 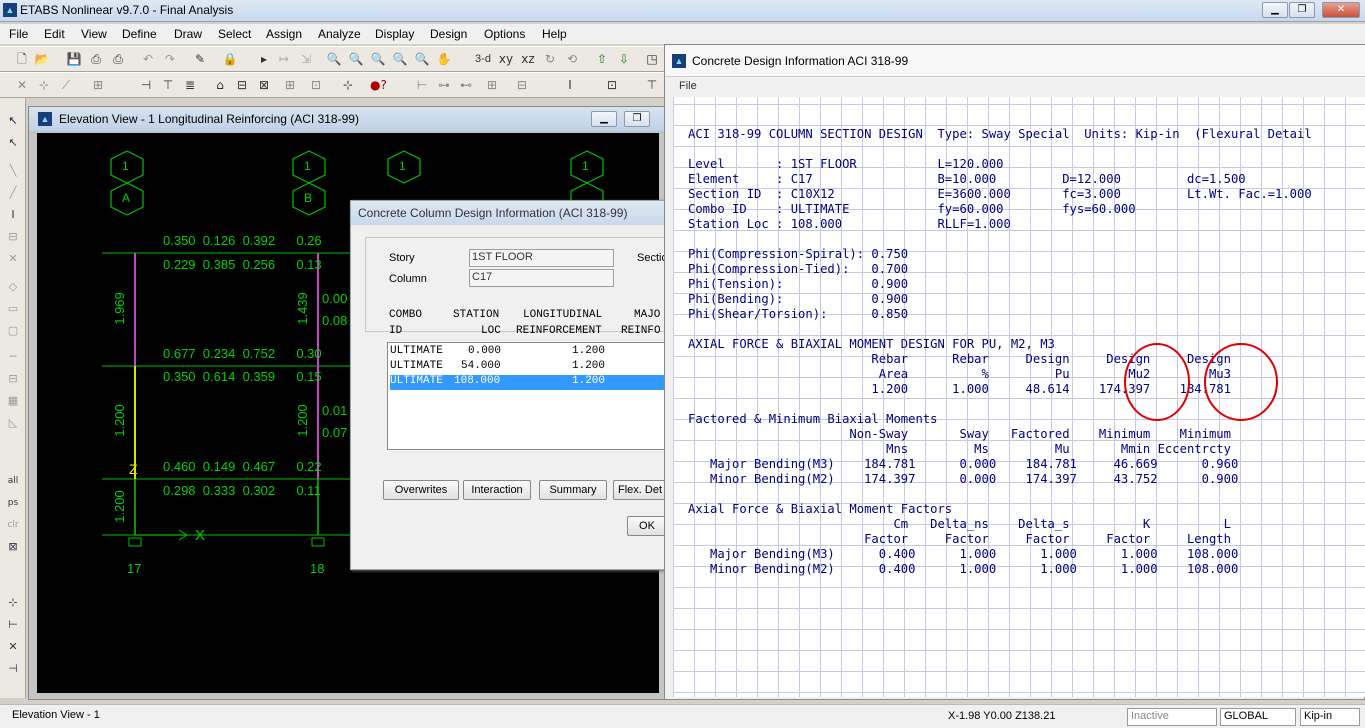 What do you see at coordinates (466, 85) in the screenshot?
I see `spring-icon: ⊷` at bounding box center [466, 85].